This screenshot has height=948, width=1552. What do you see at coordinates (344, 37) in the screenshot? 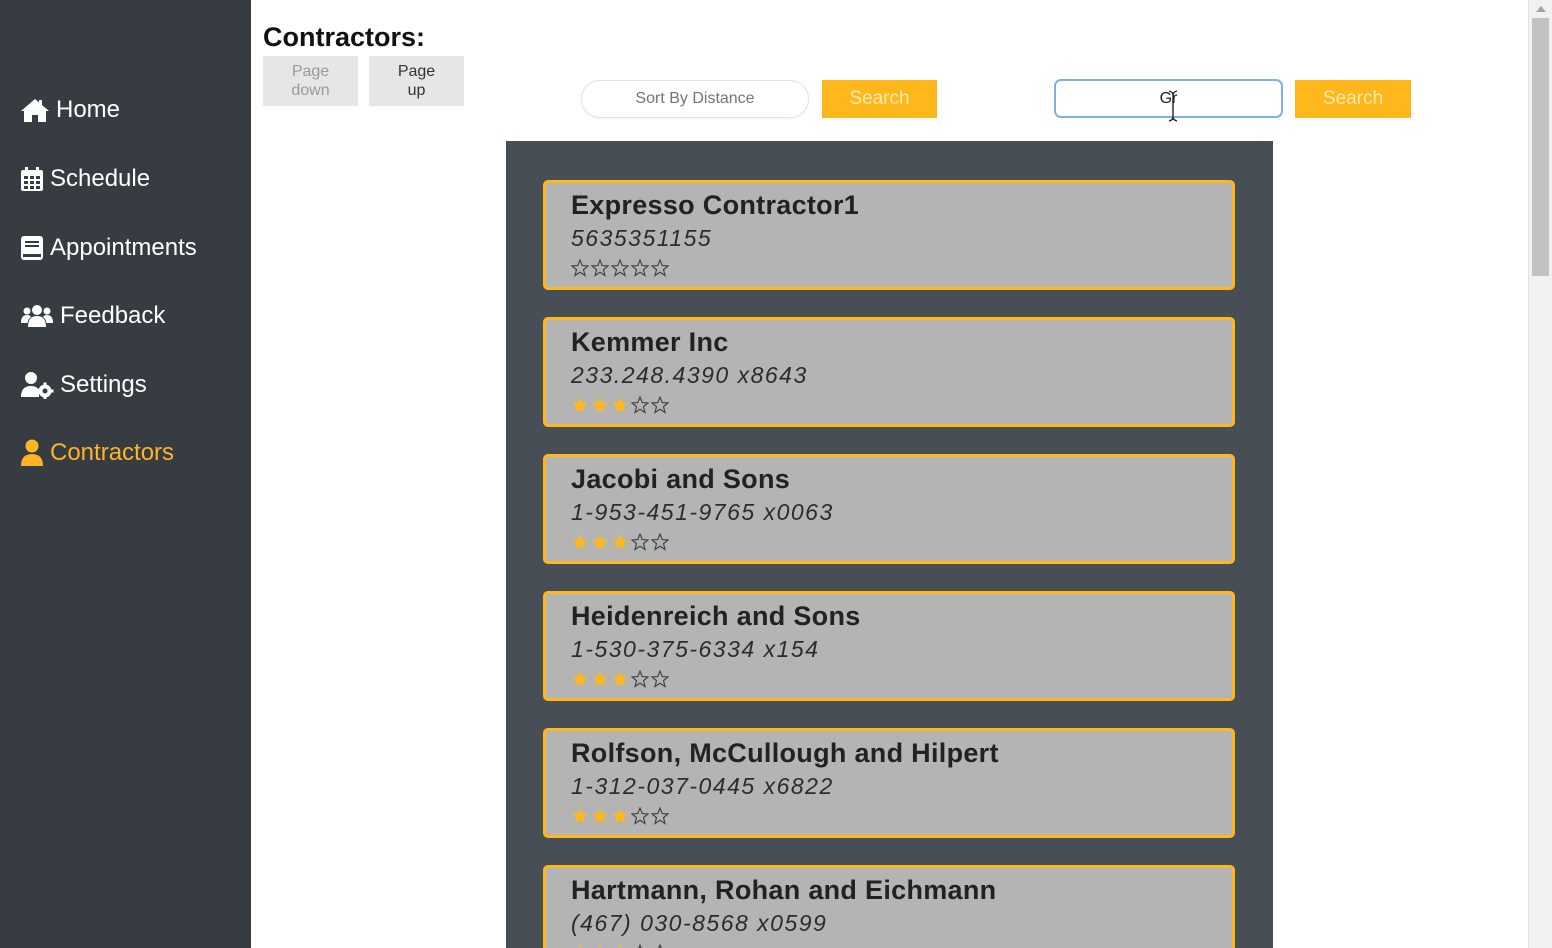
I see `page-title: Contractors:` at bounding box center [344, 37].